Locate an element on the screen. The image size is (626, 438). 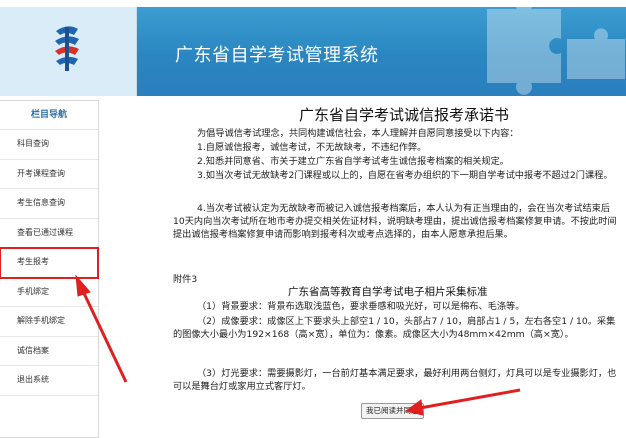
commitment-item-1: 1.自愿诚信报考，诚信考试，不无故缺考，不违纪作弊。 is located at coordinates (312, 147).